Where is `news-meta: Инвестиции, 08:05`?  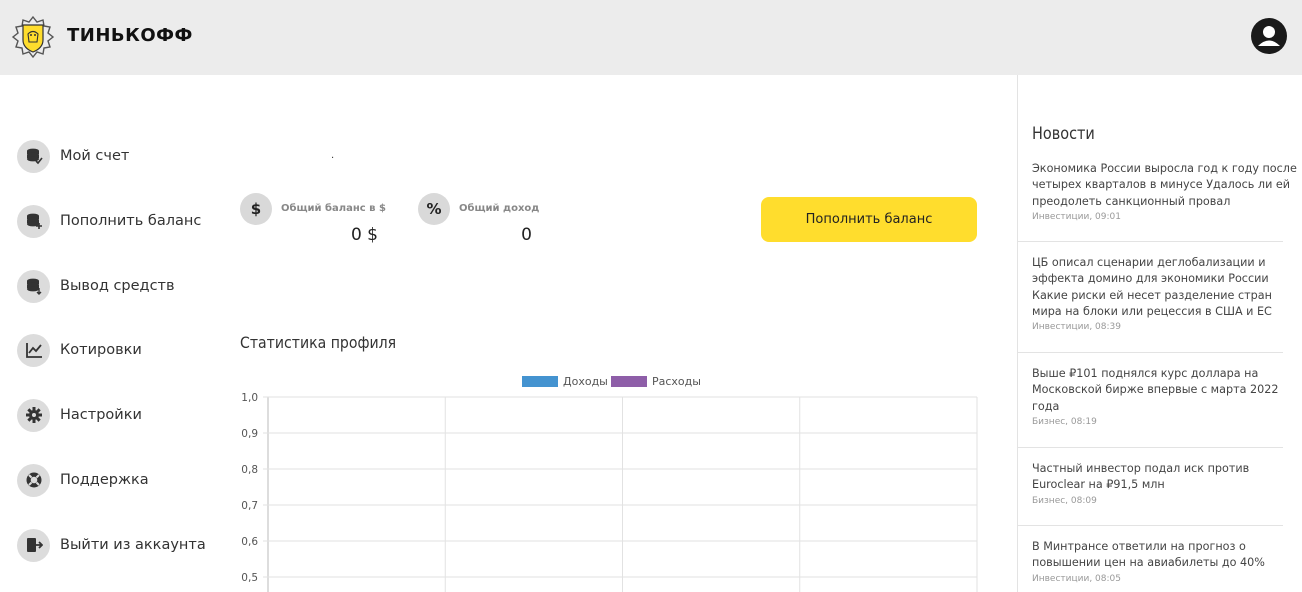 news-meta: Инвестиции, 08:05 is located at coordinates (1076, 578).